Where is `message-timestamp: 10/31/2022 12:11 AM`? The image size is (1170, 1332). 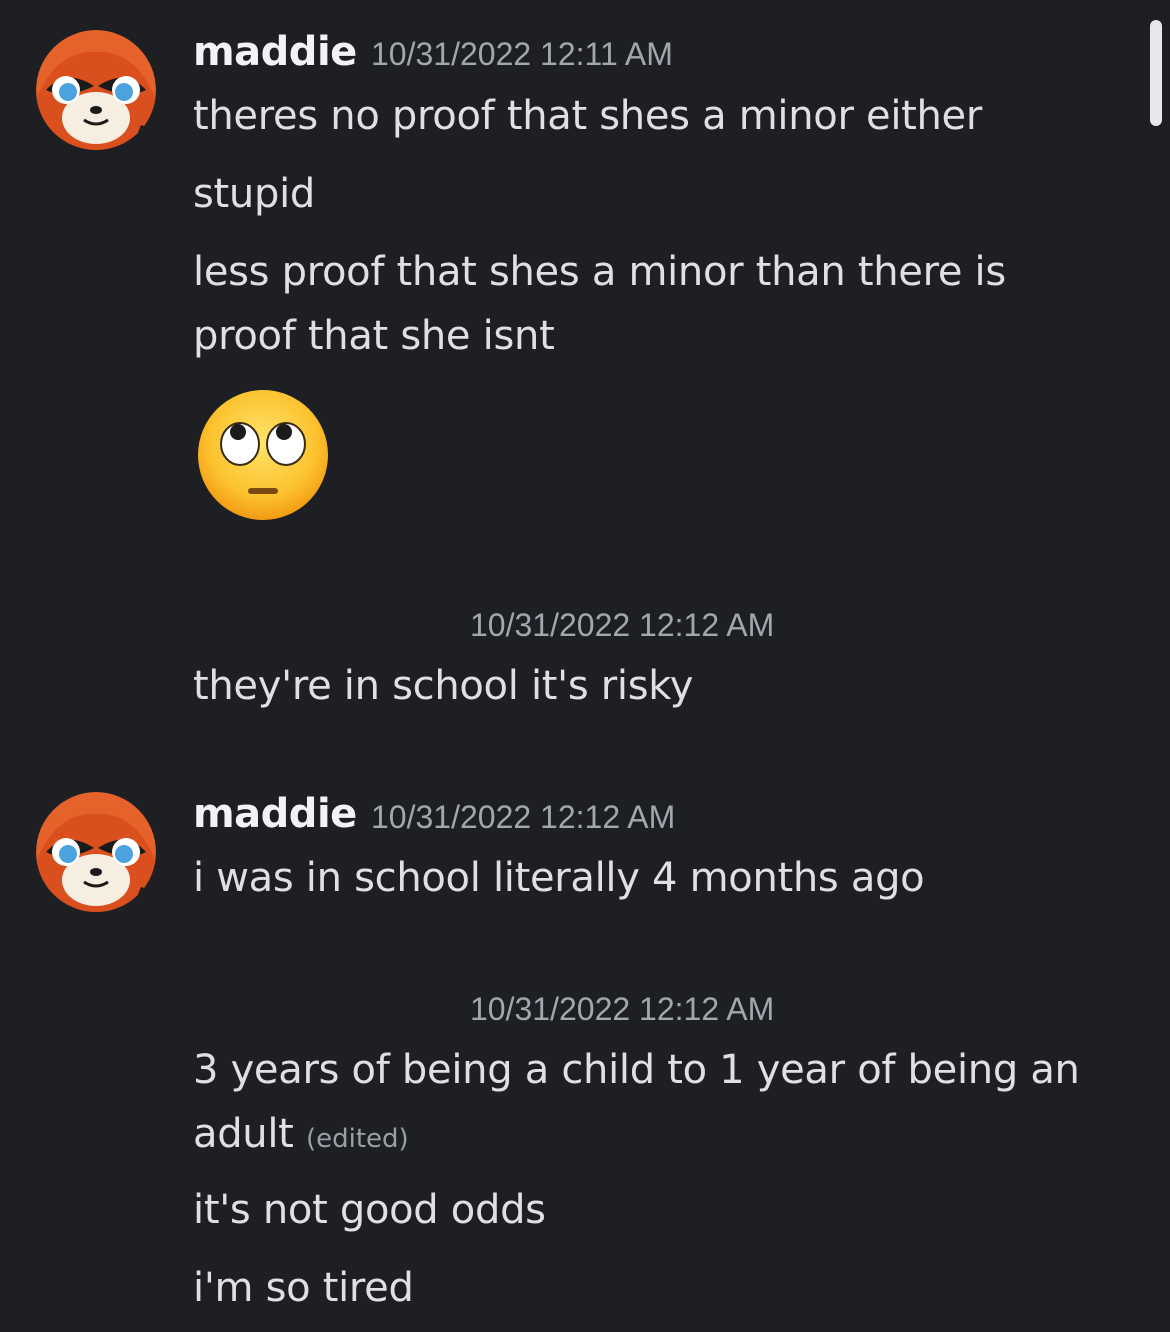
message-timestamp: 10/31/2022 12:11 AM is located at coordinates (522, 54).